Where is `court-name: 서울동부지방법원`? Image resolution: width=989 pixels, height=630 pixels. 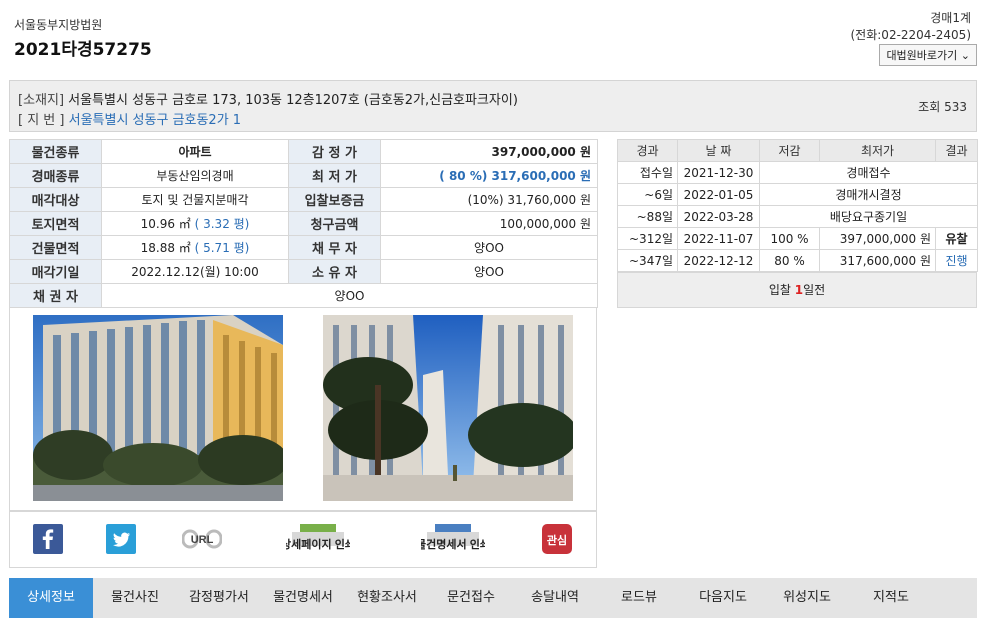
court-name: 서울동부지방법원 is located at coordinates (58, 25).